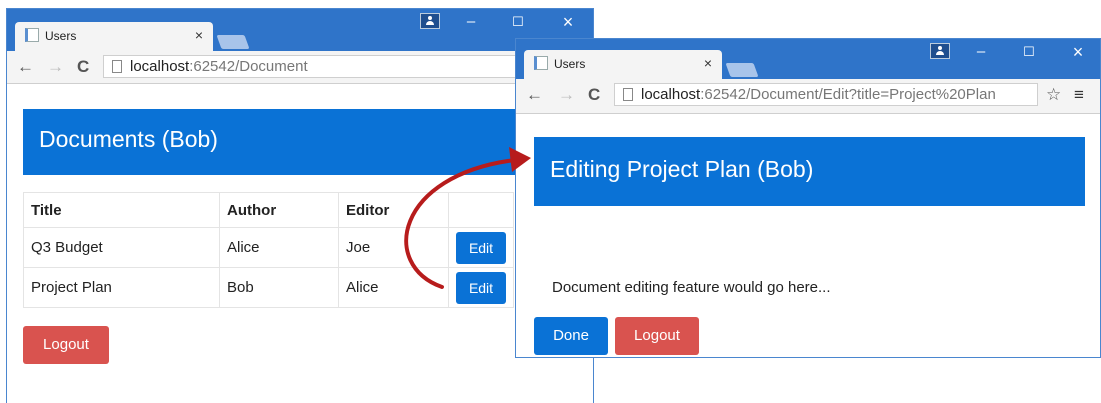  I want to click on table-row: Project Plan Bob Alice Edit, so click(268, 287).